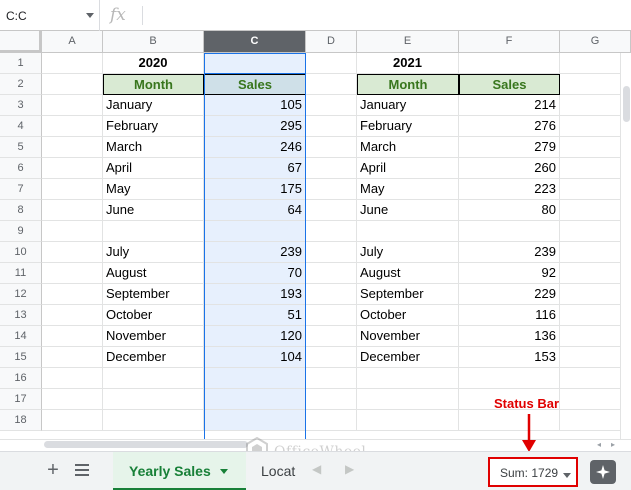 The width and height of the screenshot is (631, 490). What do you see at coordinates (408, 84) in the screenshot?
I see `table-header-month: Month` at bounding box center [408, 84].